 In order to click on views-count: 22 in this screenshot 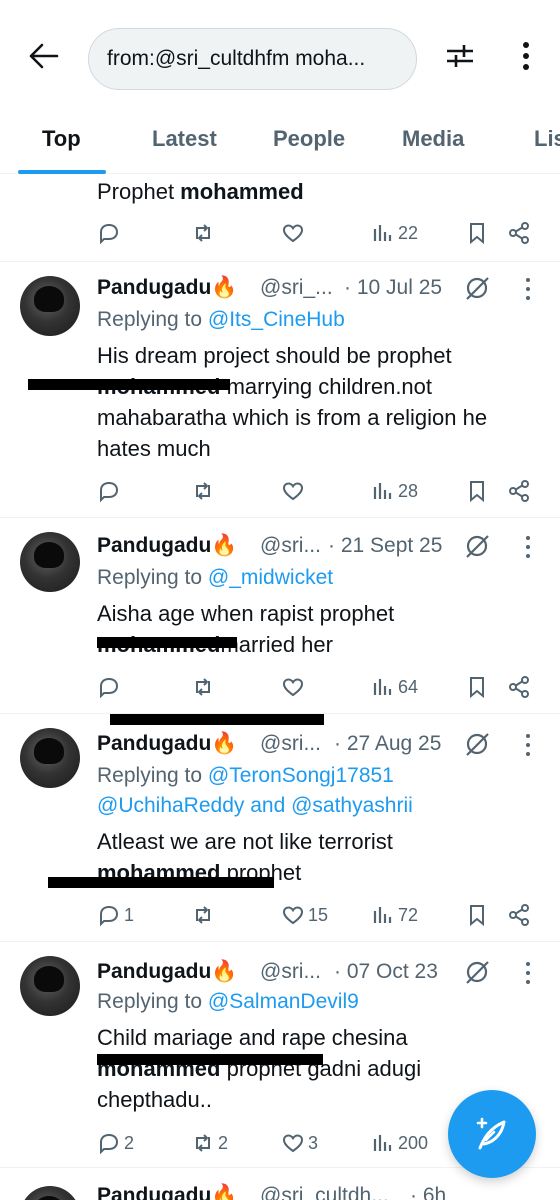, I will do `click(408, 232)`.